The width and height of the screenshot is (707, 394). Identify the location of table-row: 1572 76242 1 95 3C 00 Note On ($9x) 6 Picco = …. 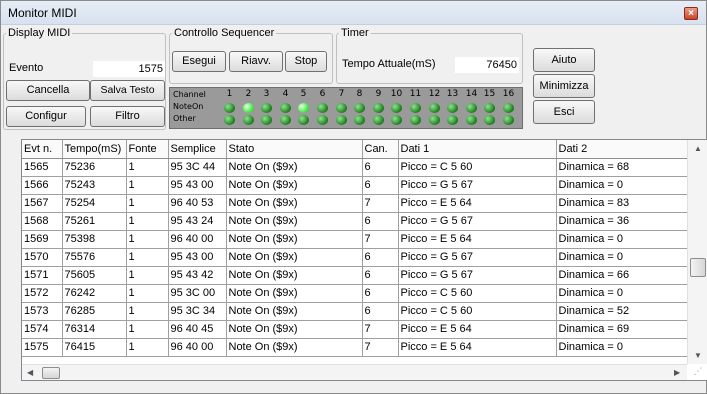
(355, 293).